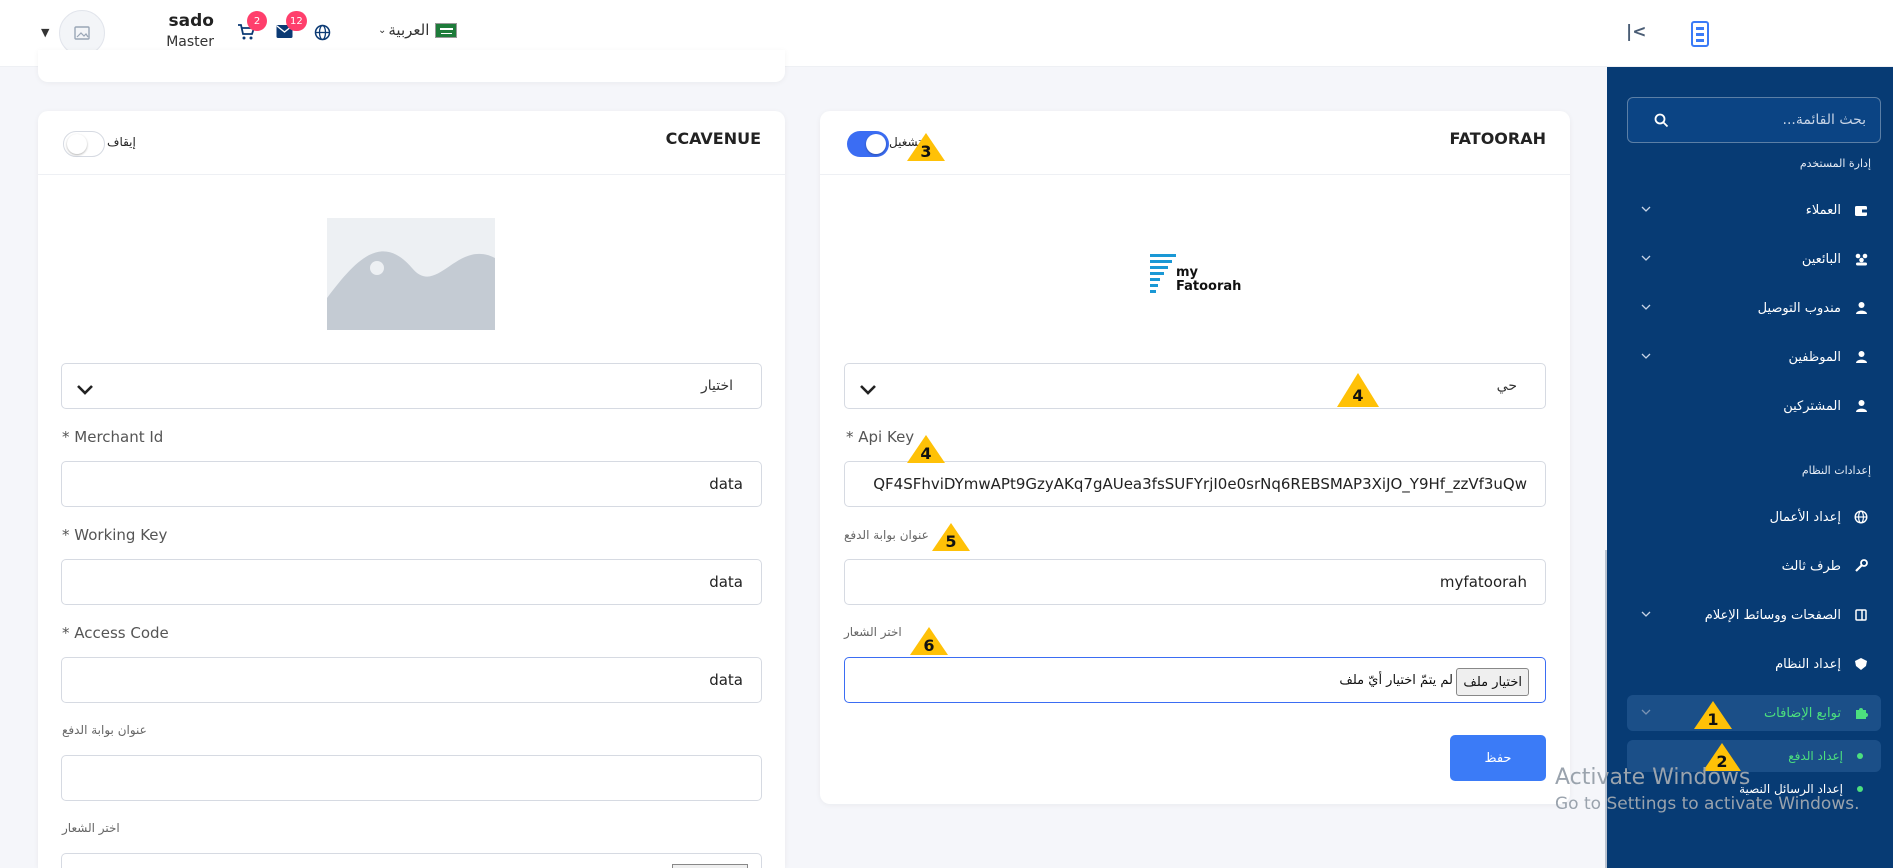 The width and height of the screenshot is (1893, 868). Describe the element at coordinates (1492, 682) in the screenshot. I see `choose-file-button: اختيار ملف` at that location.